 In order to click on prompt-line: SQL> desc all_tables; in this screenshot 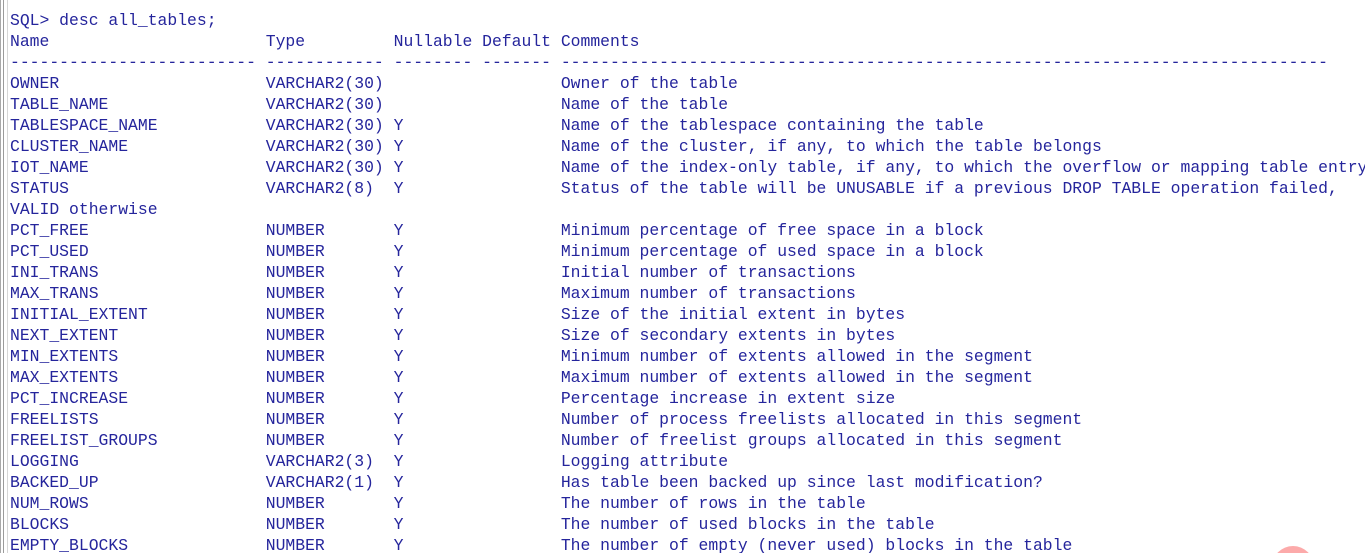, I will do `click(113, 20)`.